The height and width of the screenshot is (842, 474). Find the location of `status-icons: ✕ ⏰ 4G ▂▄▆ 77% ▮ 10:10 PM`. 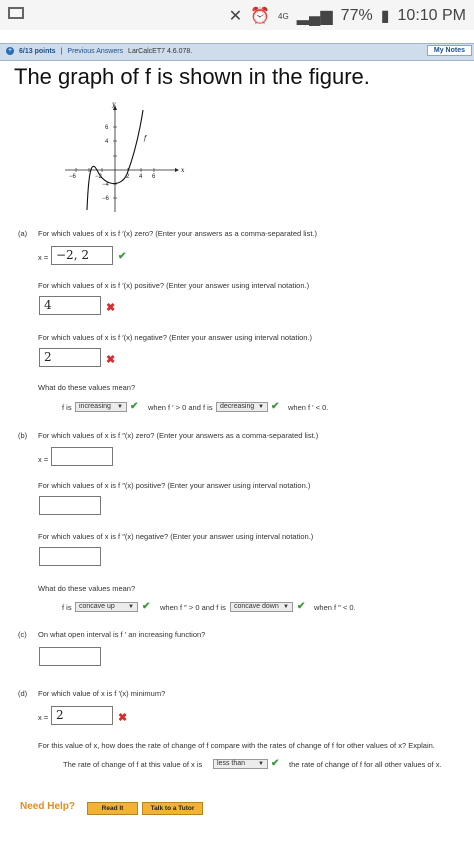

status-icons: ✕ ⏰ 4G ▂▄▆ 77% ▮ 10:10 PM is located at coordinates (347, 16).